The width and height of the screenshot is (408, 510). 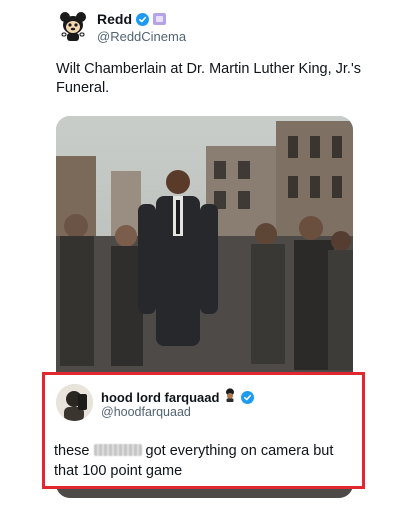 I want to click on reply-avatar, so click(x=74, y=402).